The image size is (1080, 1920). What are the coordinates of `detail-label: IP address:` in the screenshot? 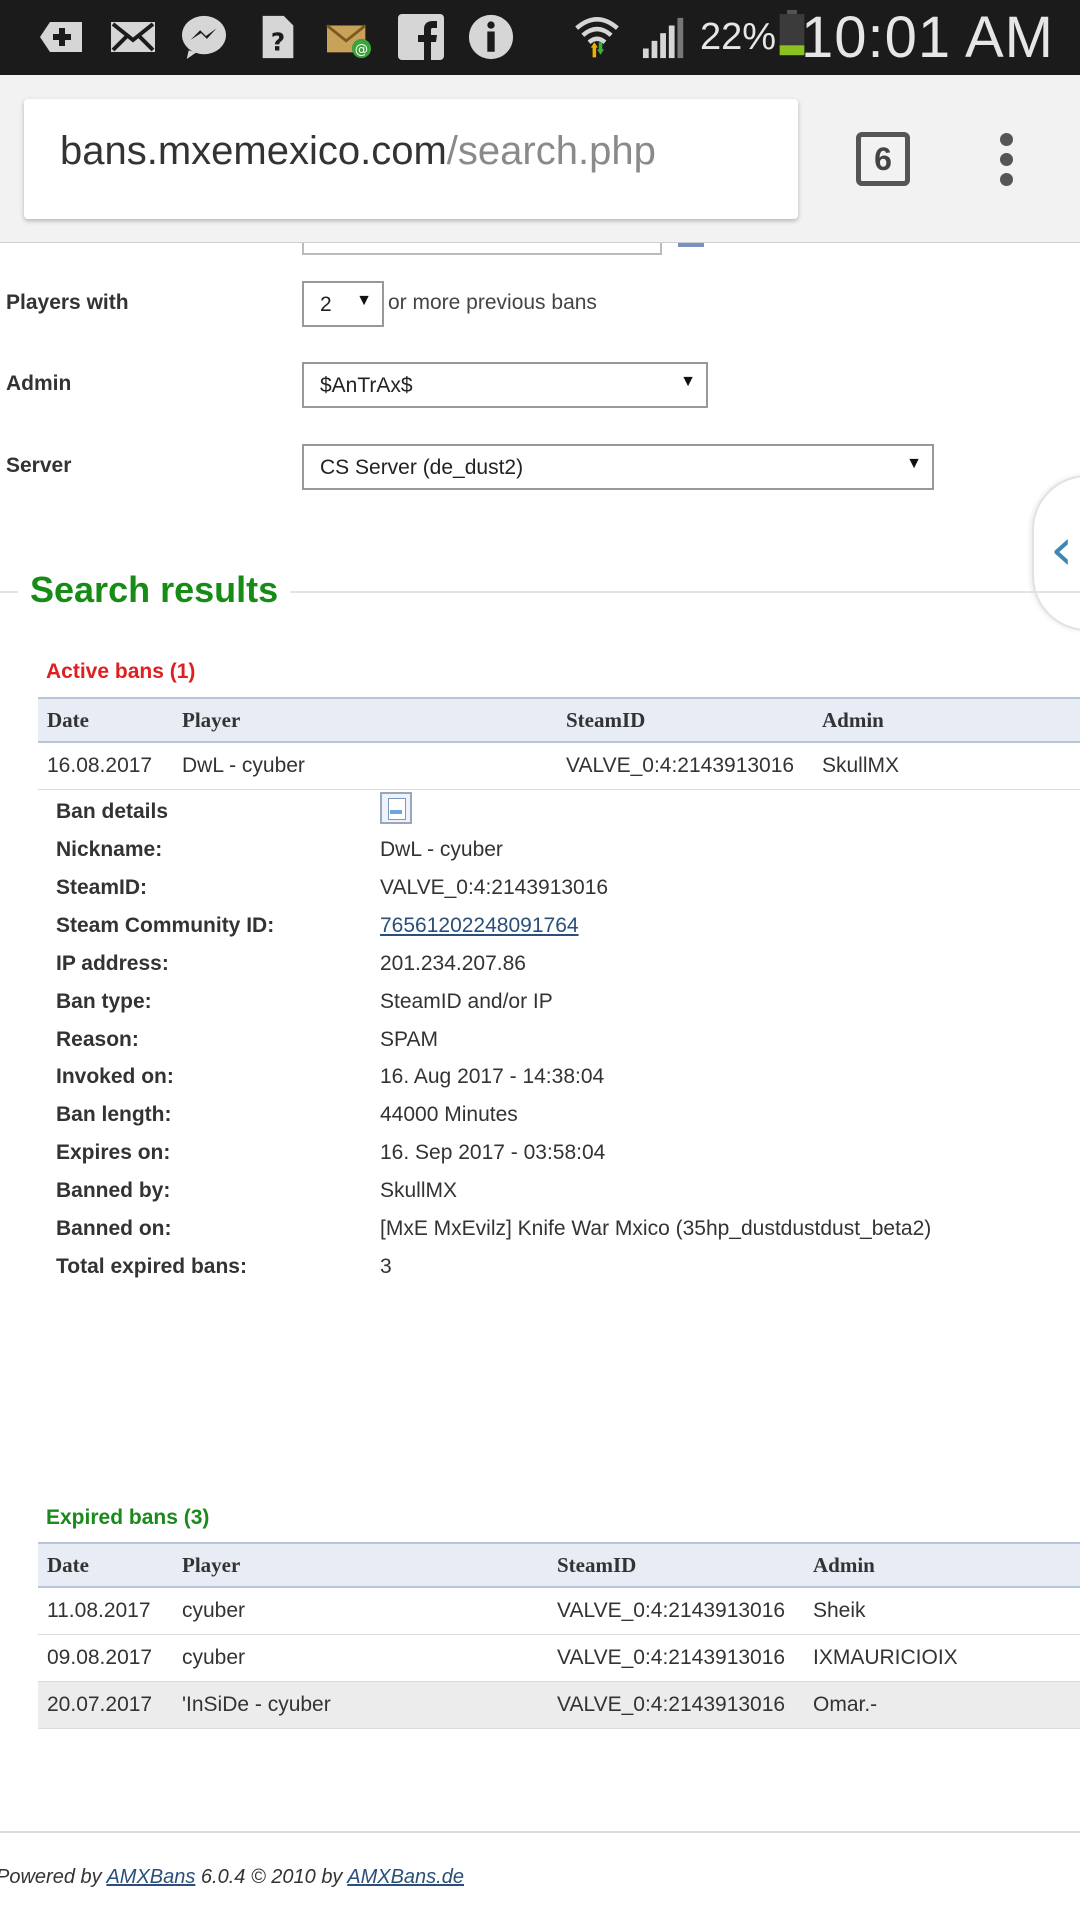 It's located at (112, 963).